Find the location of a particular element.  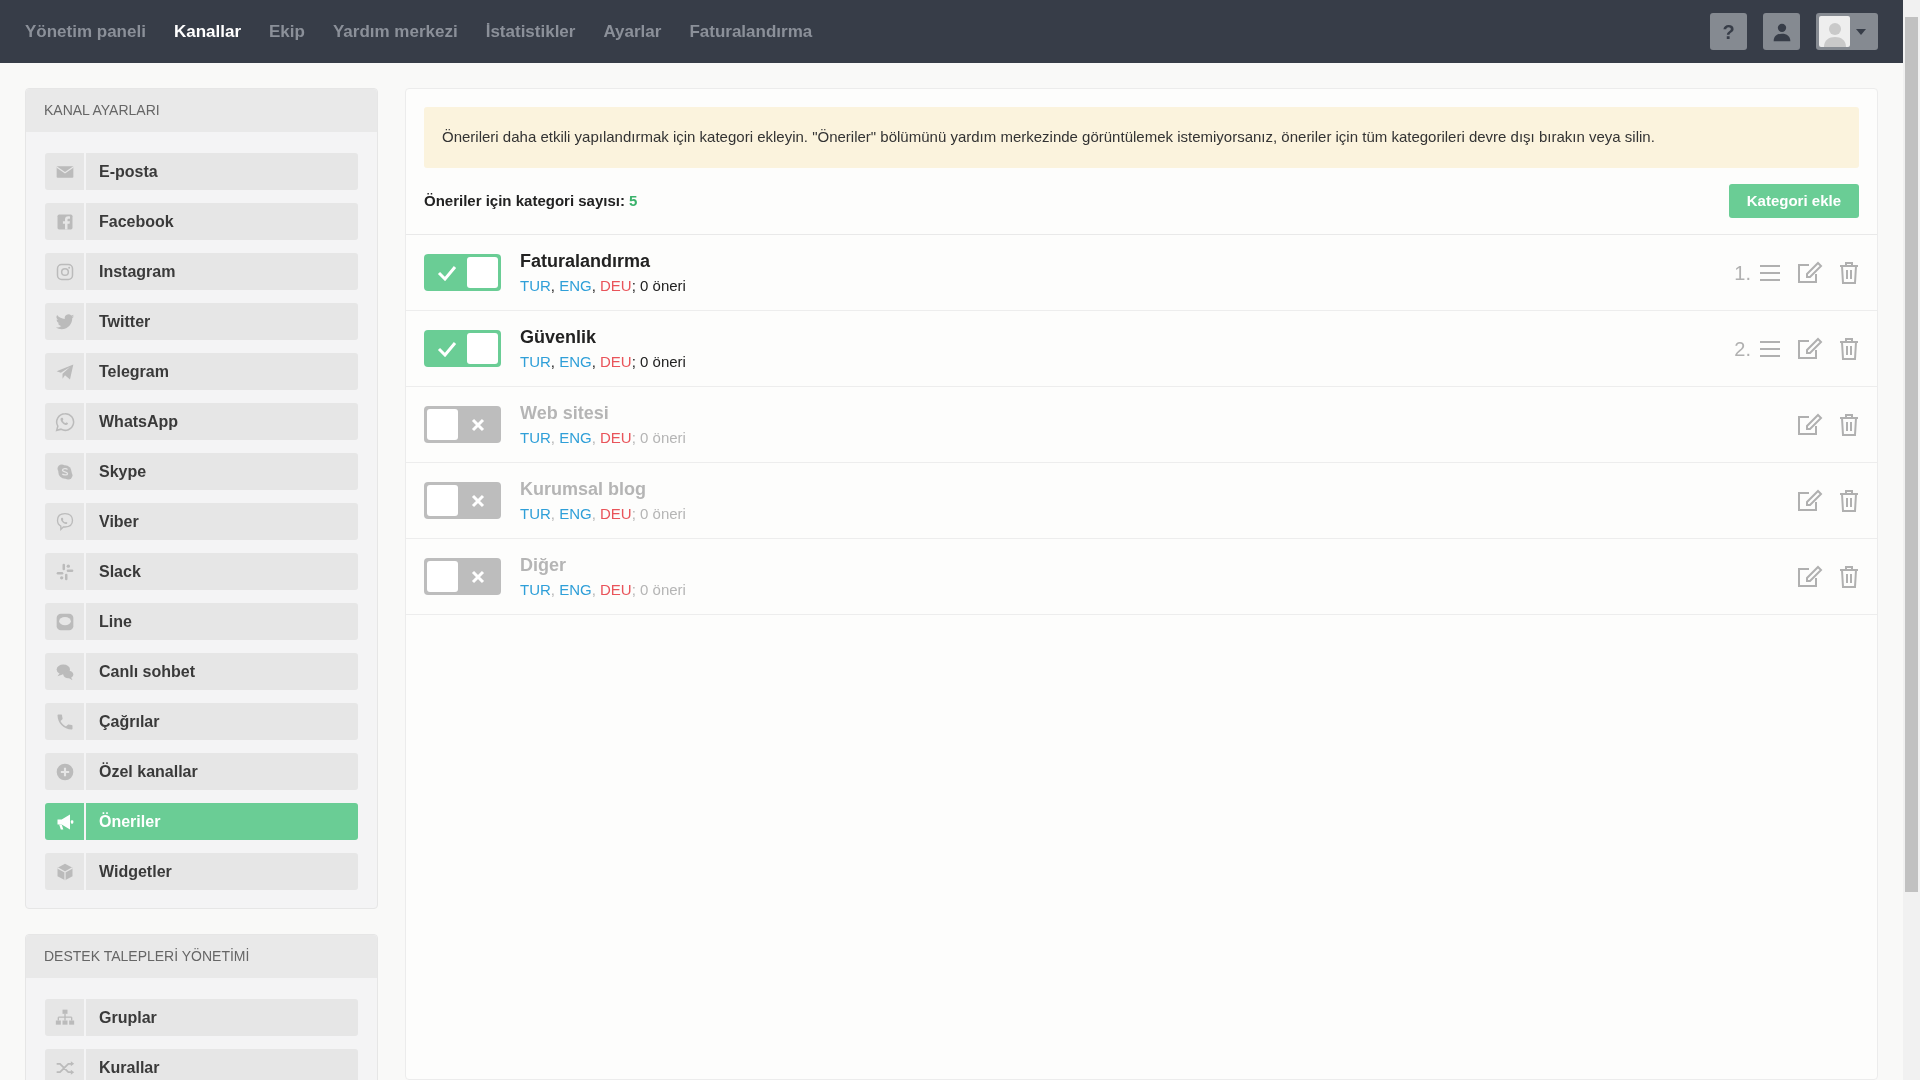

nav-link: Kanallar is located at coordinates (207, 31).